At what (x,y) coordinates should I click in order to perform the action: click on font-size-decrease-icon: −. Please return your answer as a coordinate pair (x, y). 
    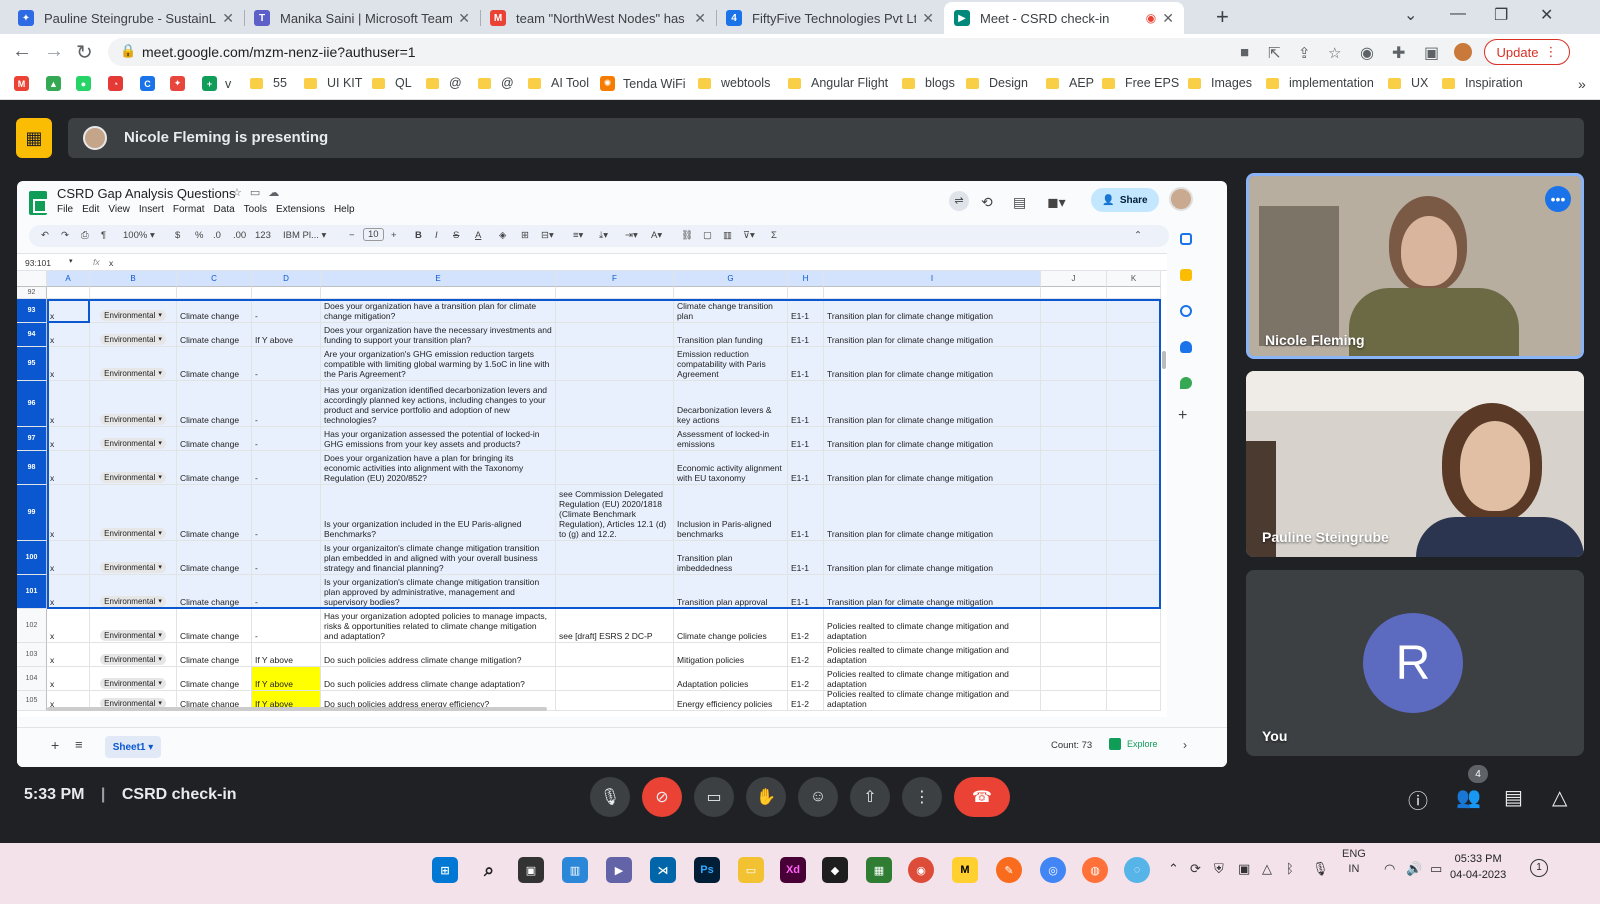
    Looking at the image, I should click on (352, 235).